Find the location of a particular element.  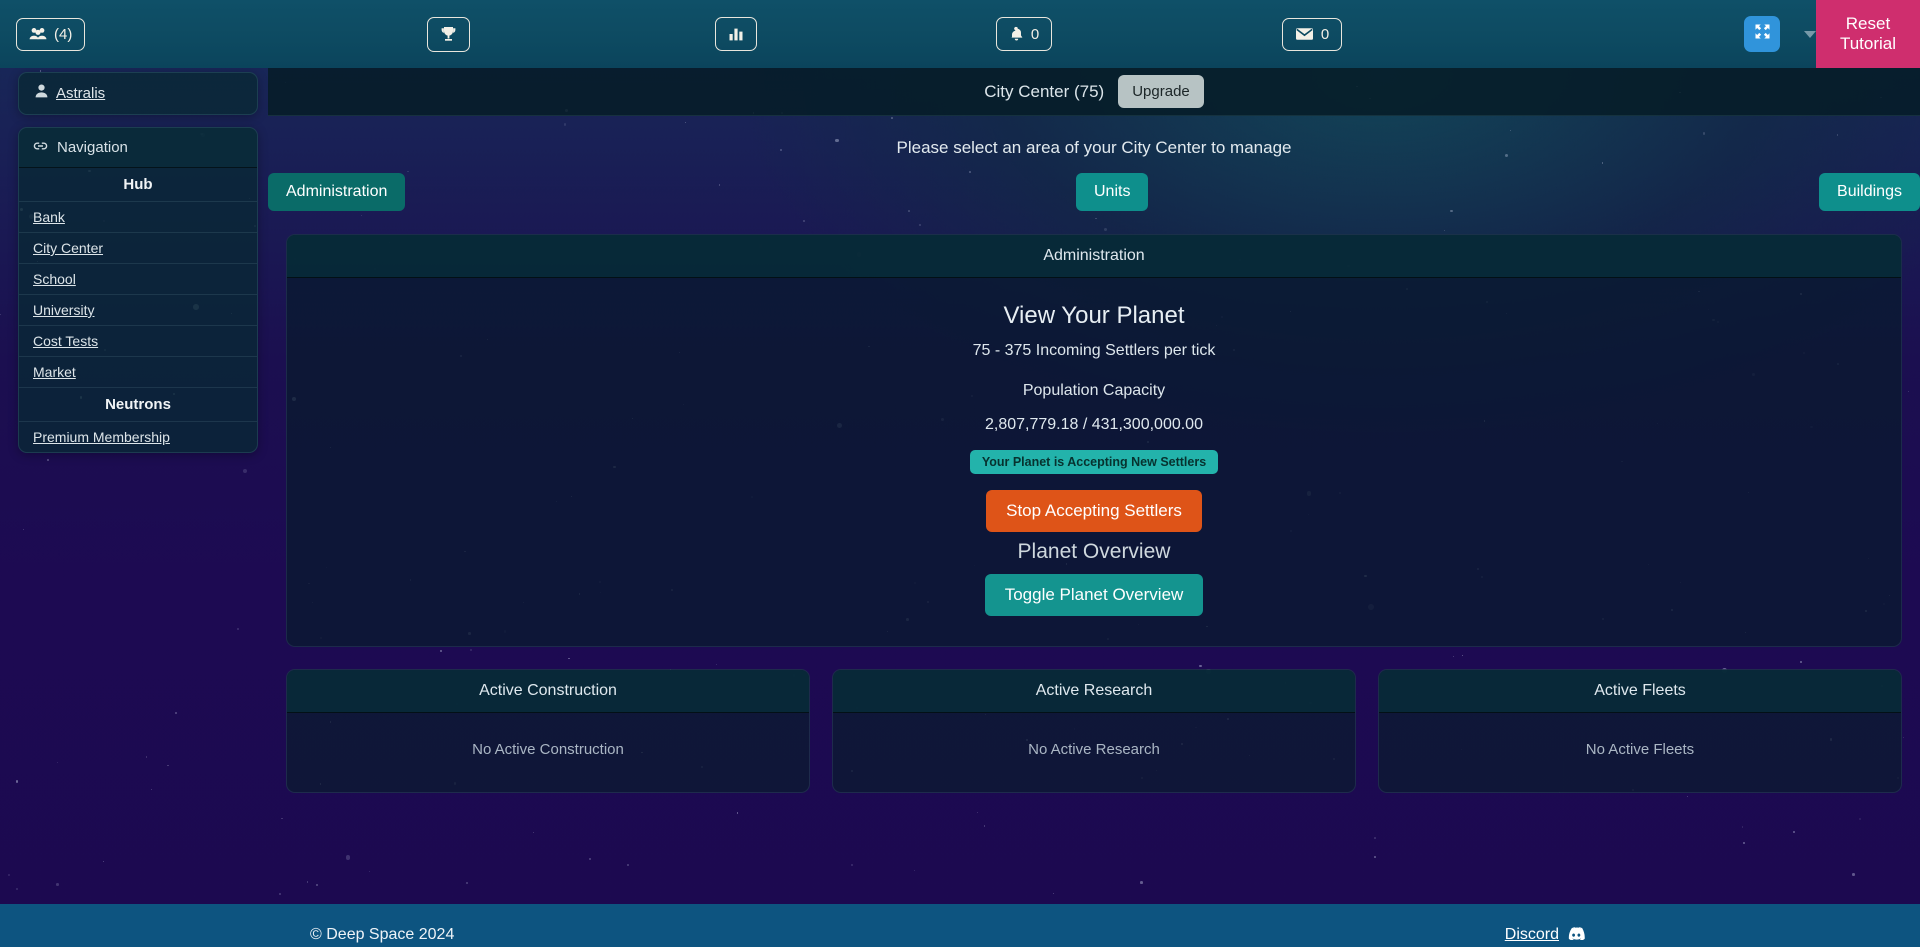

sidebar-item-market: Market is located at coordinates (138, 372).